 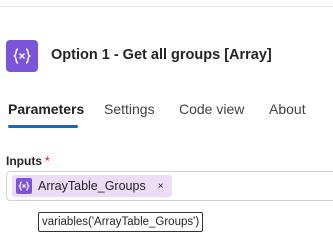 What do you see at coordinates (47, 161) in the screenshot?
I see `required-marker: *` at bounding box center [47, 161].